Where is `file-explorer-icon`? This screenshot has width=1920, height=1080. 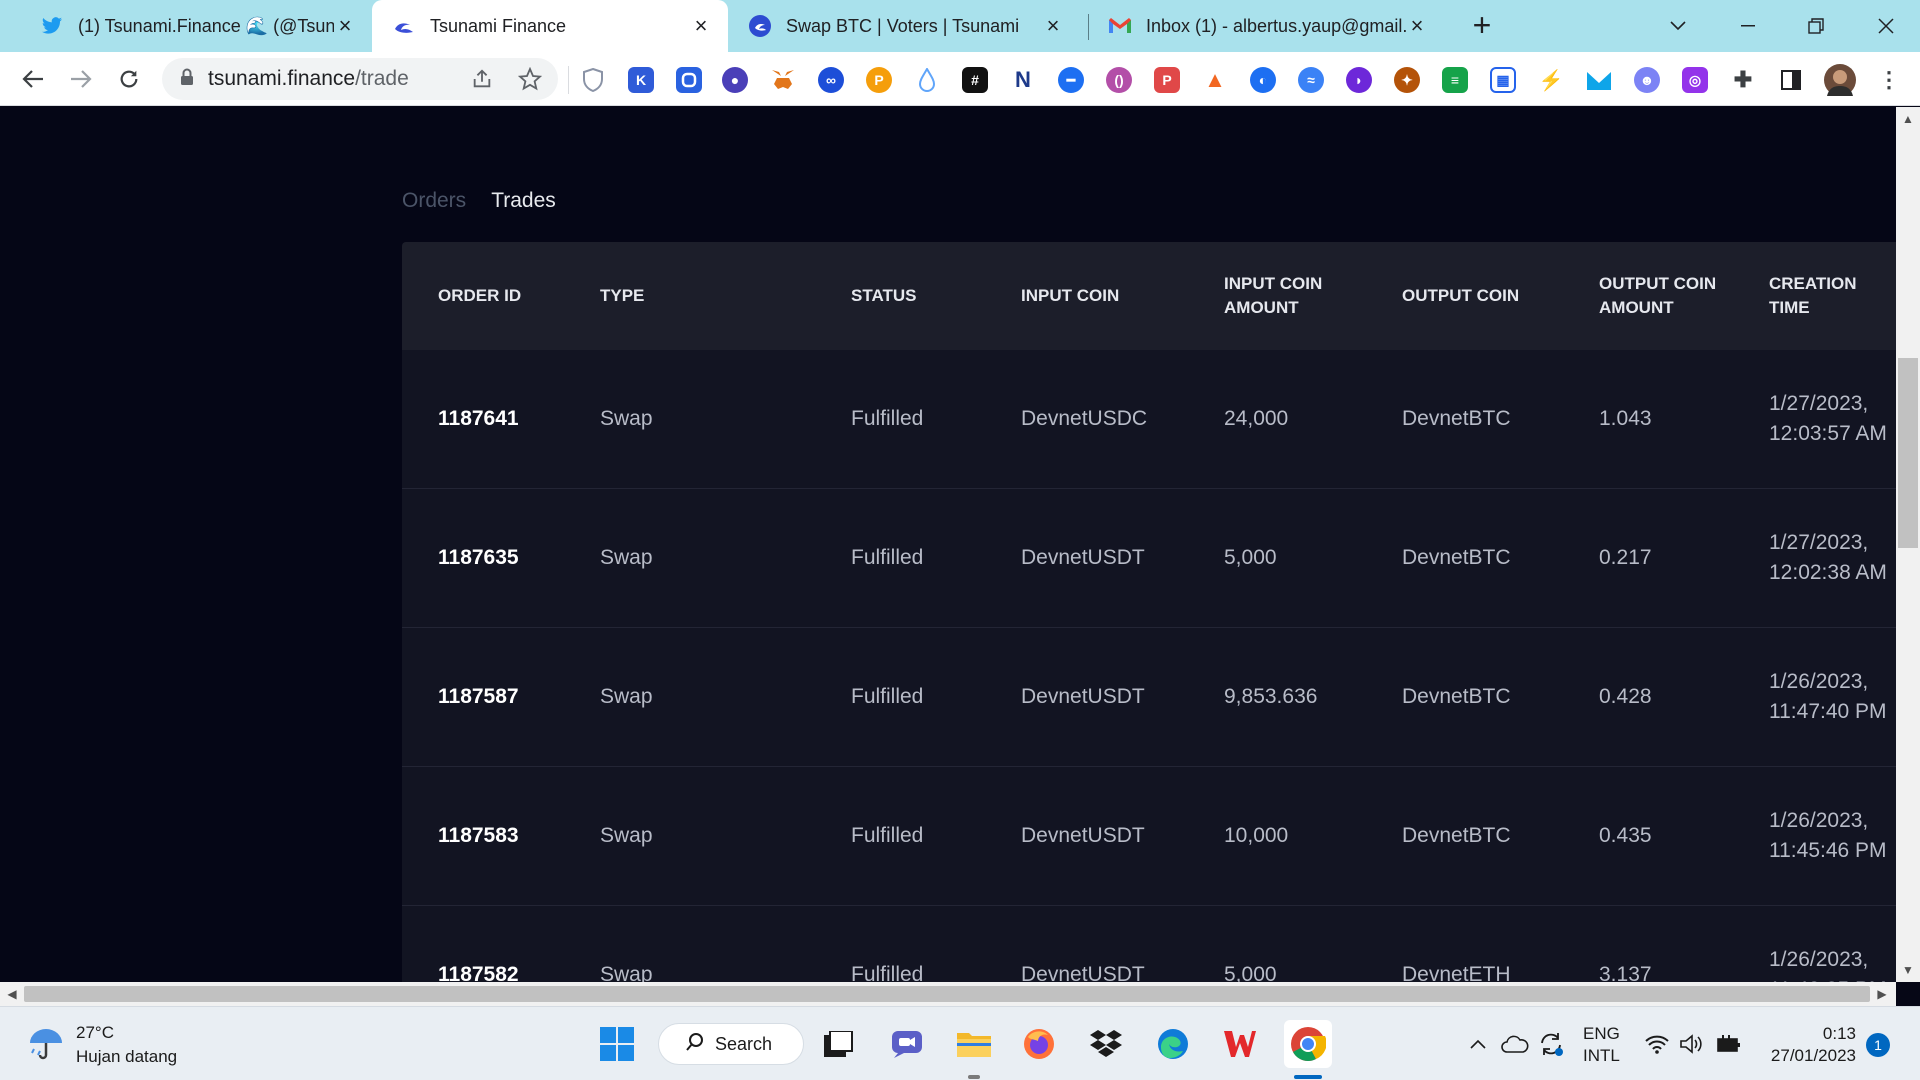 file-explorer-icon is located at coordinates (974, 1044).